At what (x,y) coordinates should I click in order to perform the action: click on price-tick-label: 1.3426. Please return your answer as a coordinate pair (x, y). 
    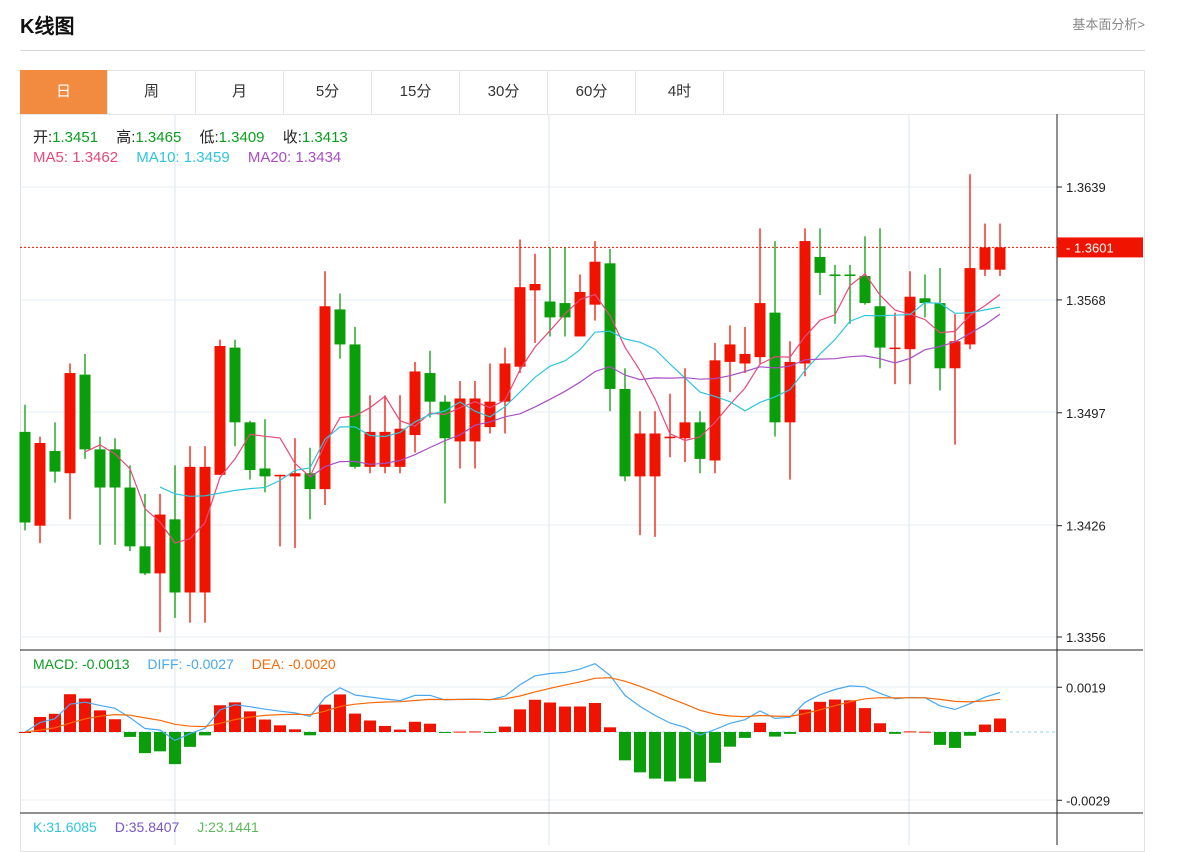
    Looking at the image, I should click on (1086, 526).